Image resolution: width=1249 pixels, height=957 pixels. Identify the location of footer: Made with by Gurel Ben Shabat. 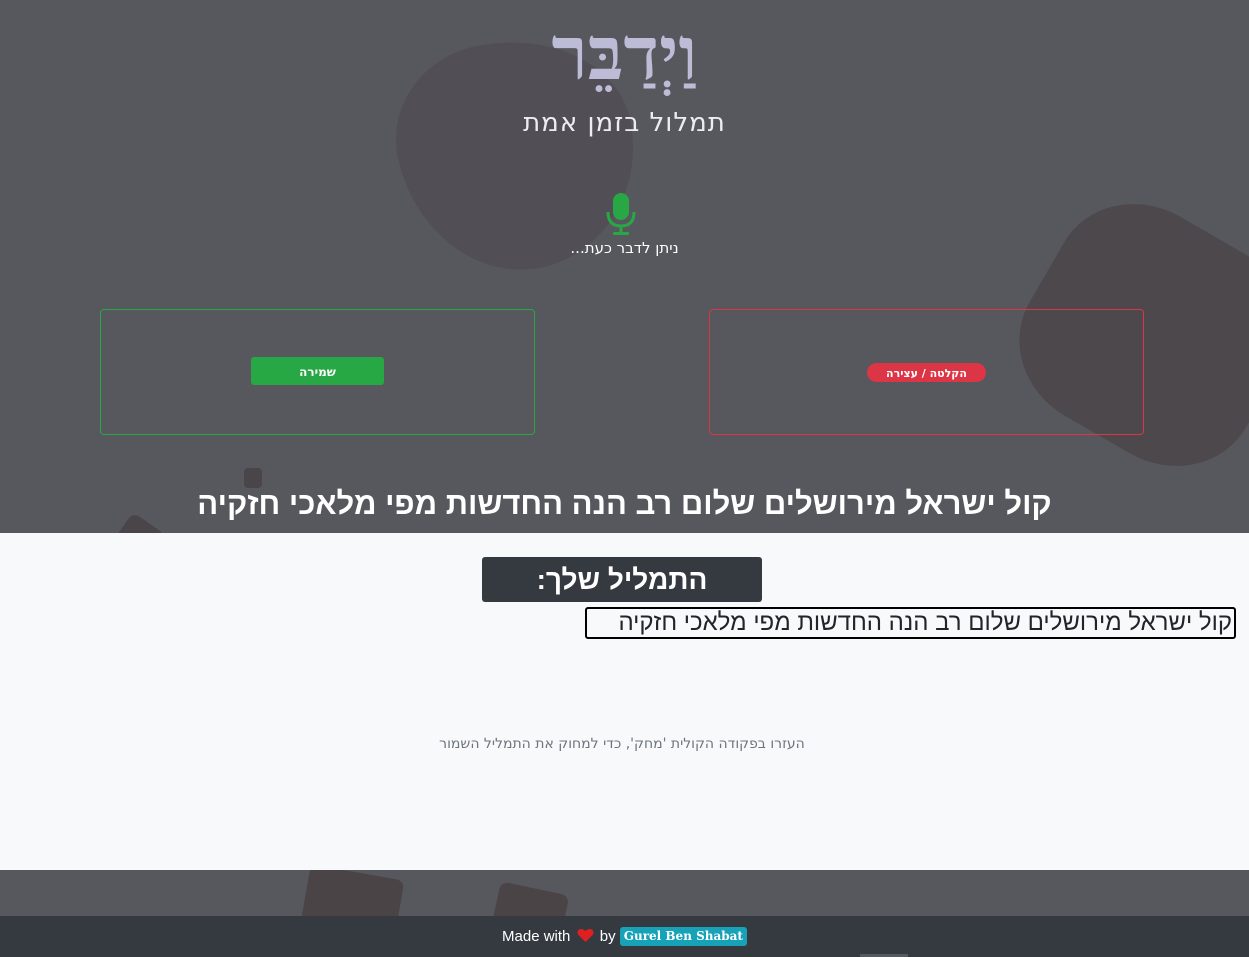
(624, 936).